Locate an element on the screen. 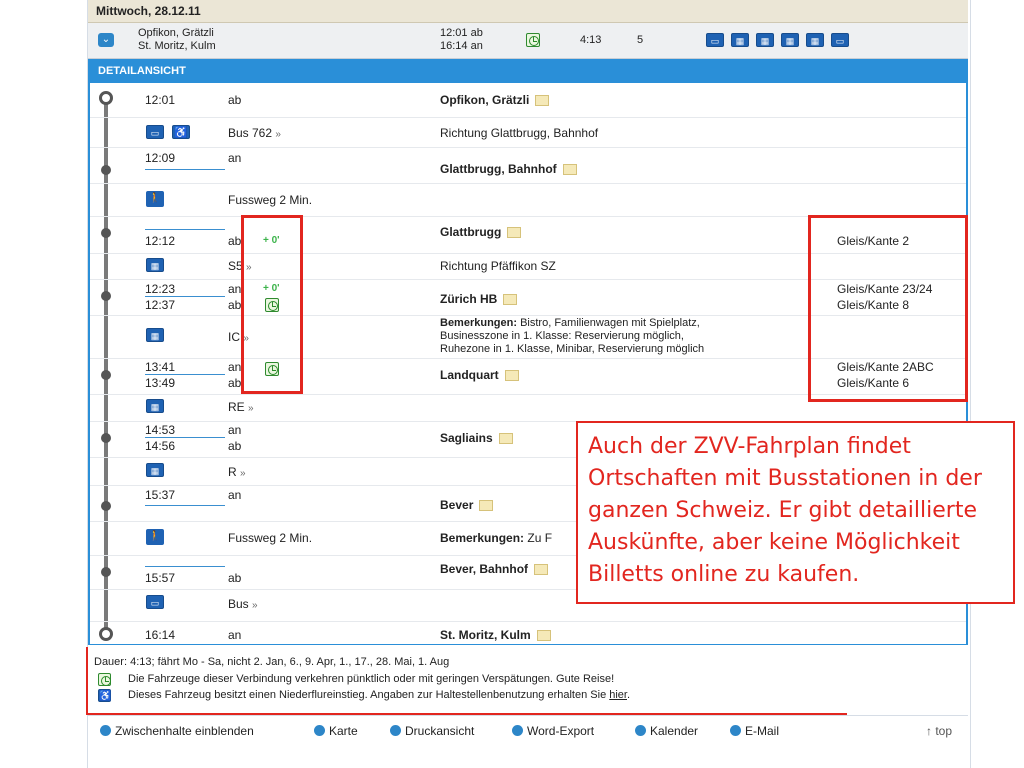 This screenshot has height=768, width=1024. time: 12:09 is located at coordinates (160, 158).